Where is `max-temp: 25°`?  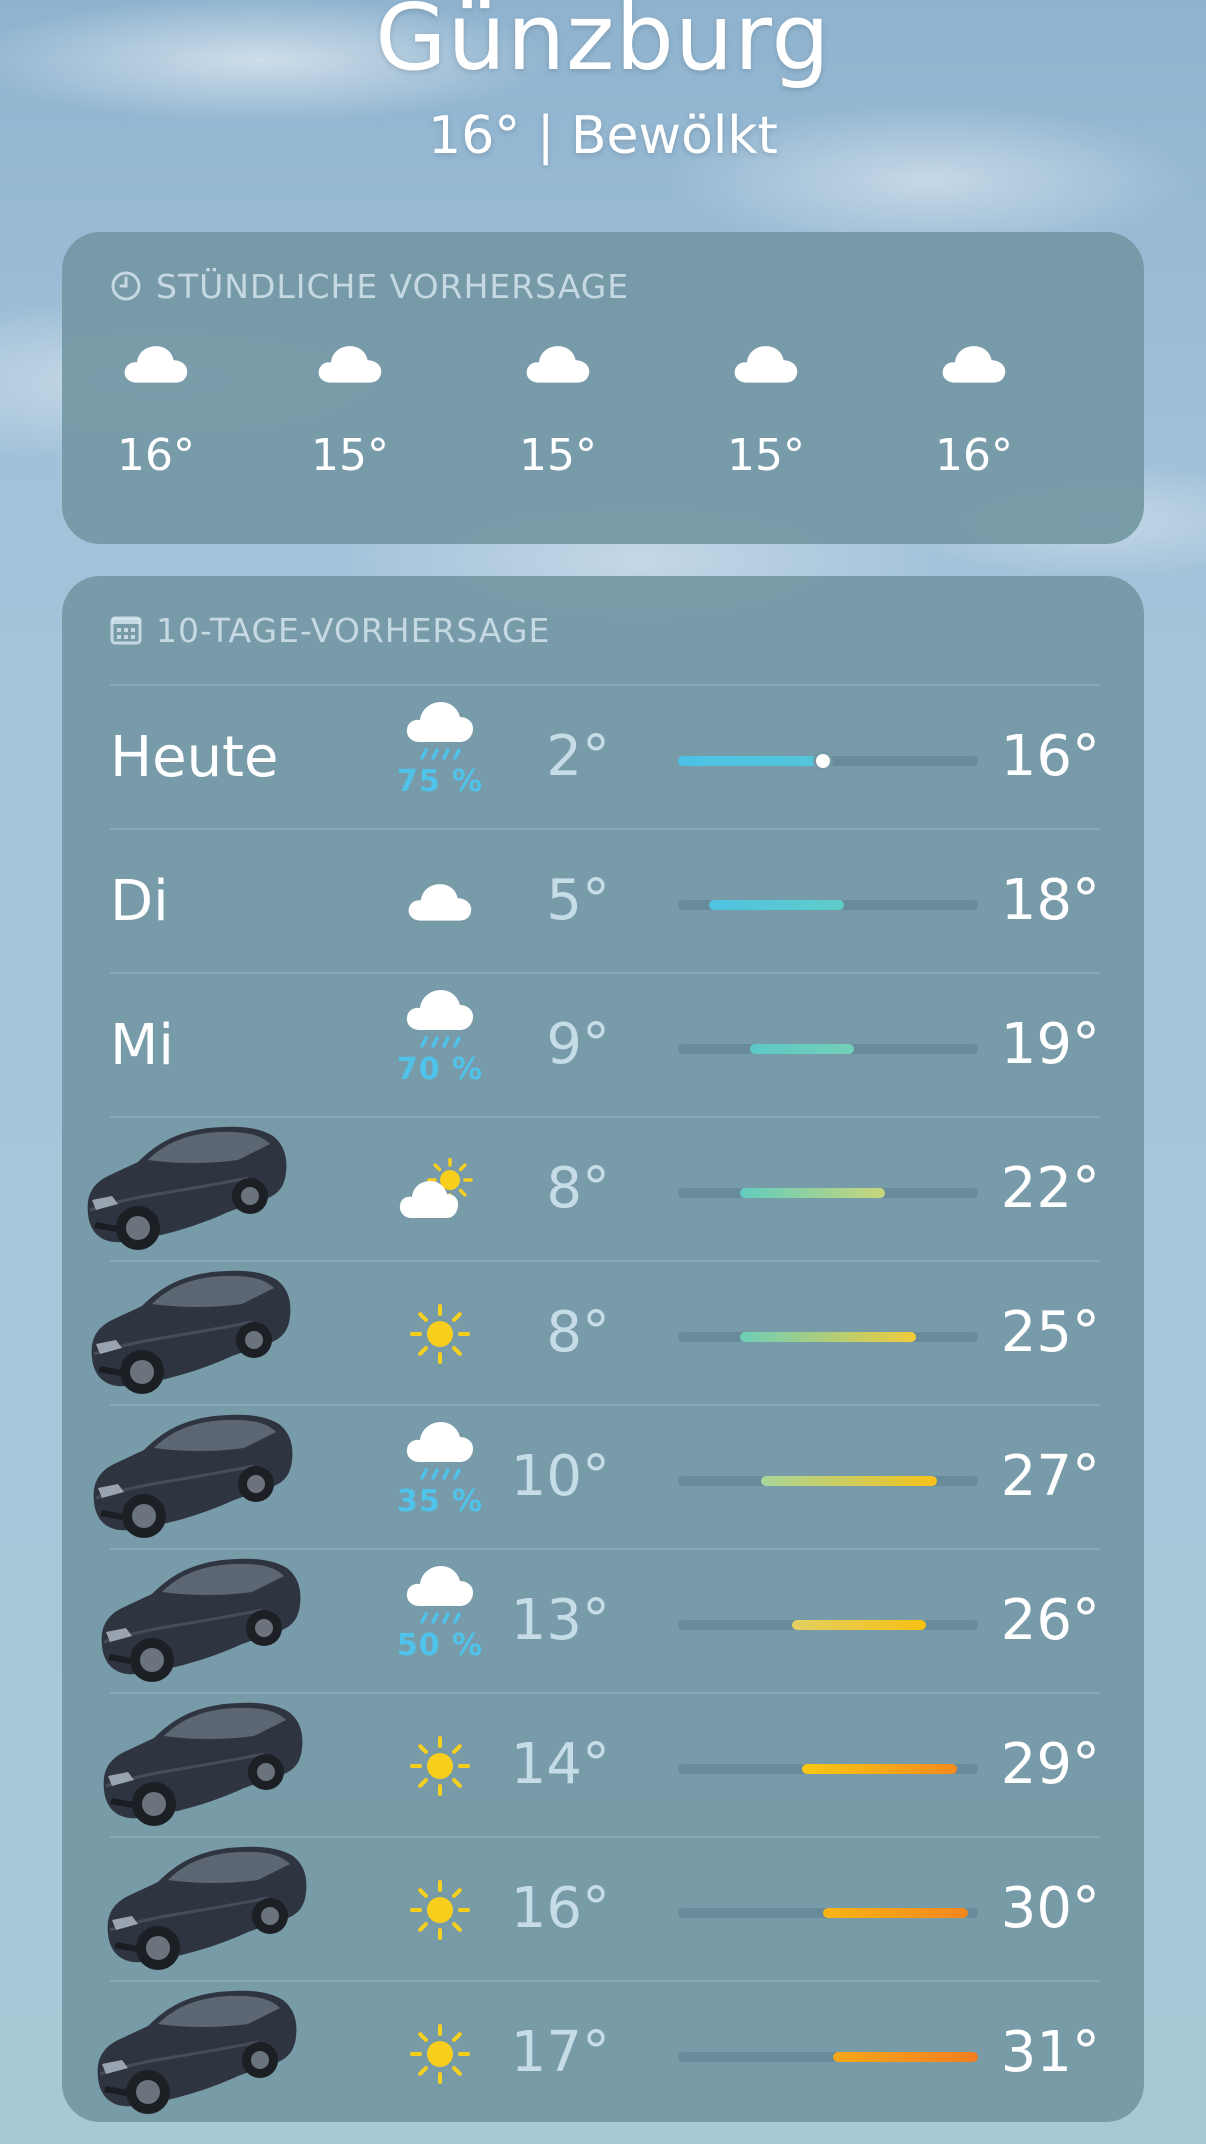 max-temp: 25° is located at coordinates (1050, 1332).